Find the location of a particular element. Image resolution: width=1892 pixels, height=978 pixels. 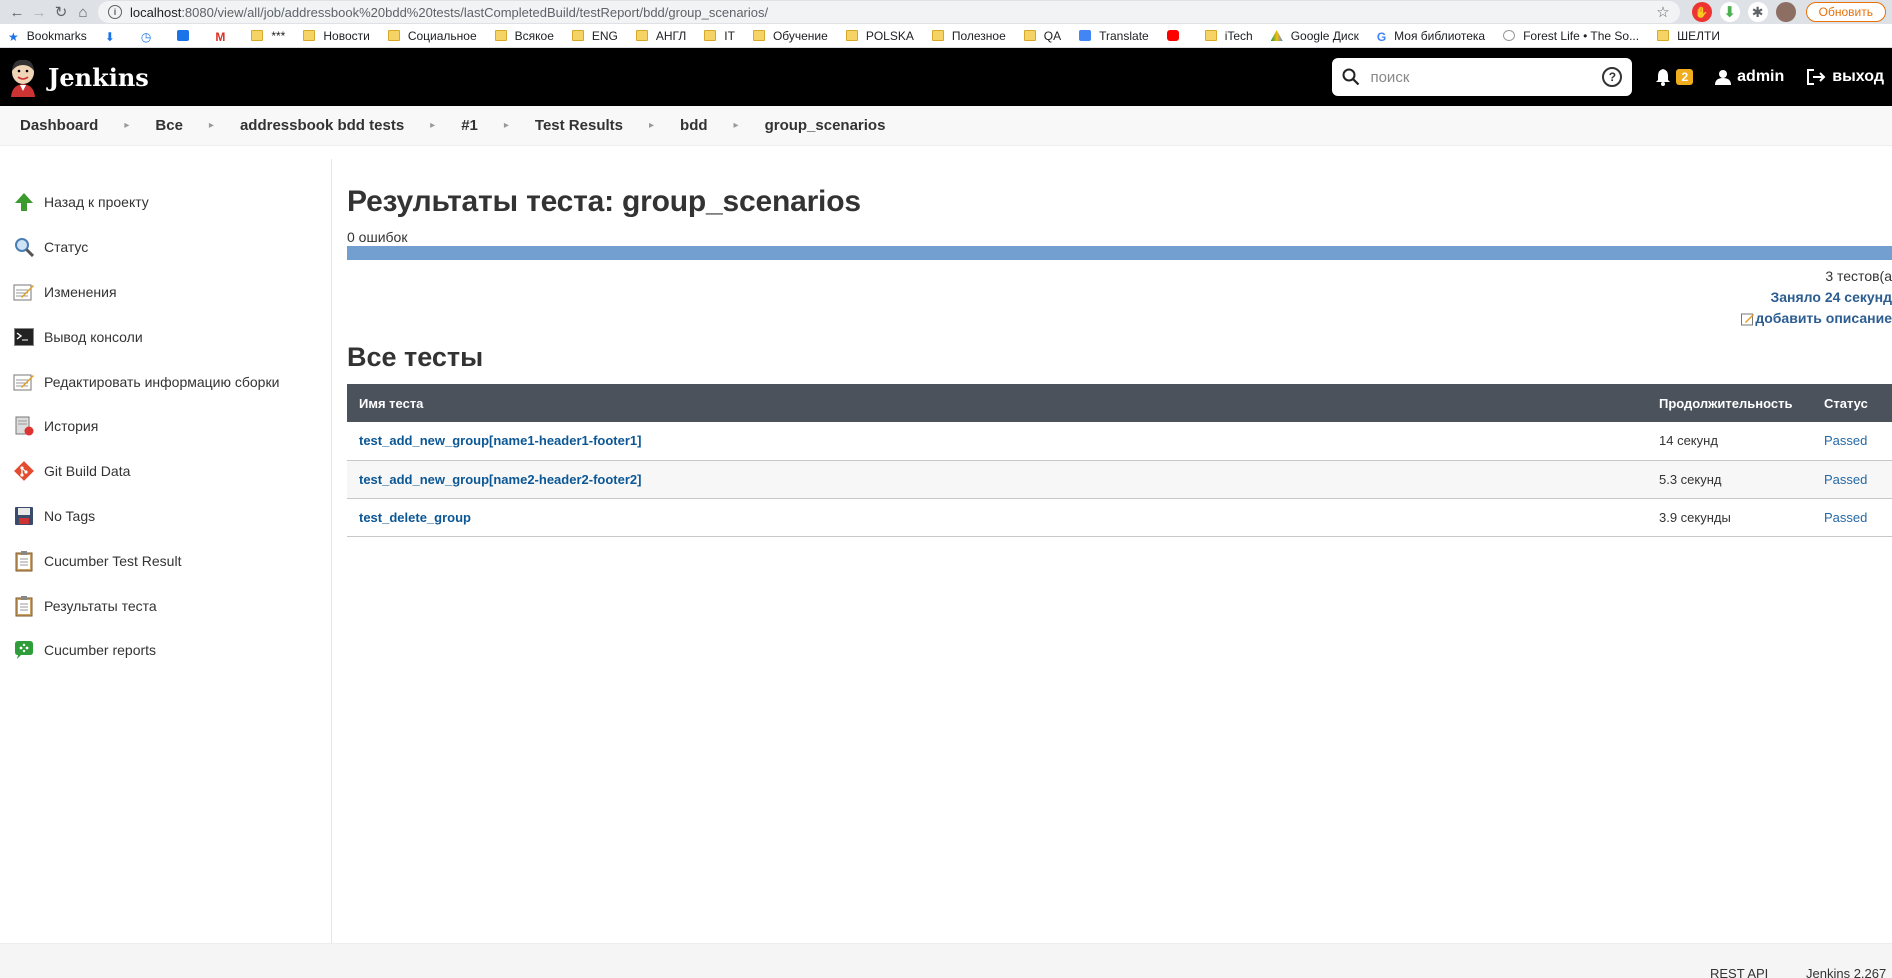

jenkins-header: Jenkins ? 2 admin выход is located at coordinates (946, 77).